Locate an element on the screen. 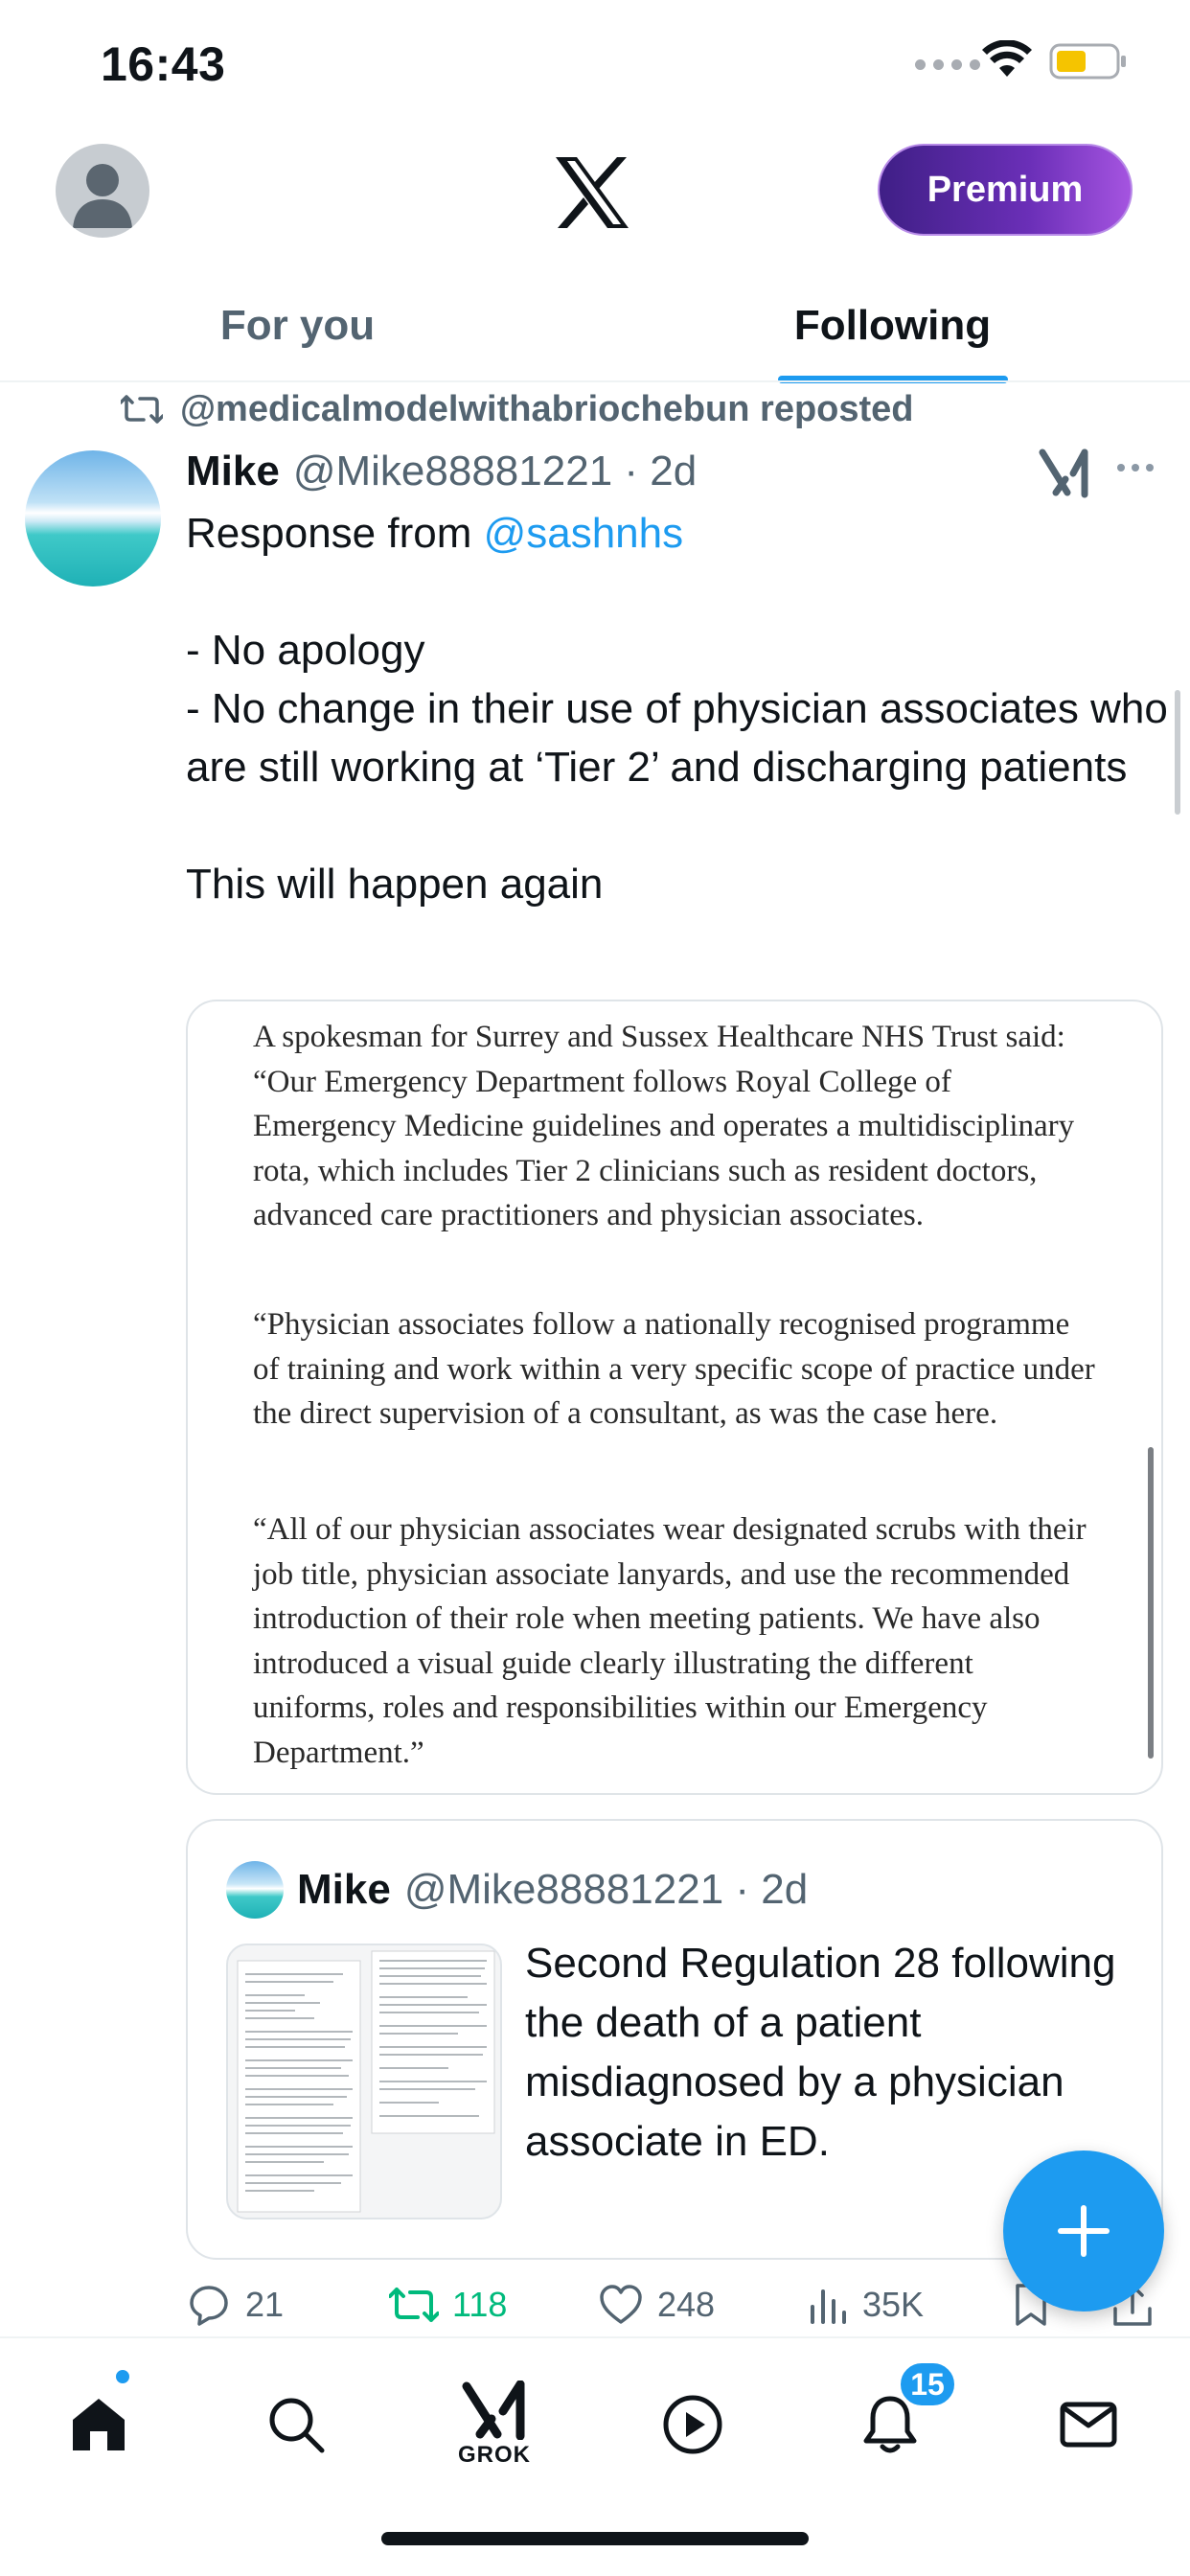 Image resolution: width=1190 pixels, height=2576 pixels. views-button: 35K is located at coordinates (866, 2304).